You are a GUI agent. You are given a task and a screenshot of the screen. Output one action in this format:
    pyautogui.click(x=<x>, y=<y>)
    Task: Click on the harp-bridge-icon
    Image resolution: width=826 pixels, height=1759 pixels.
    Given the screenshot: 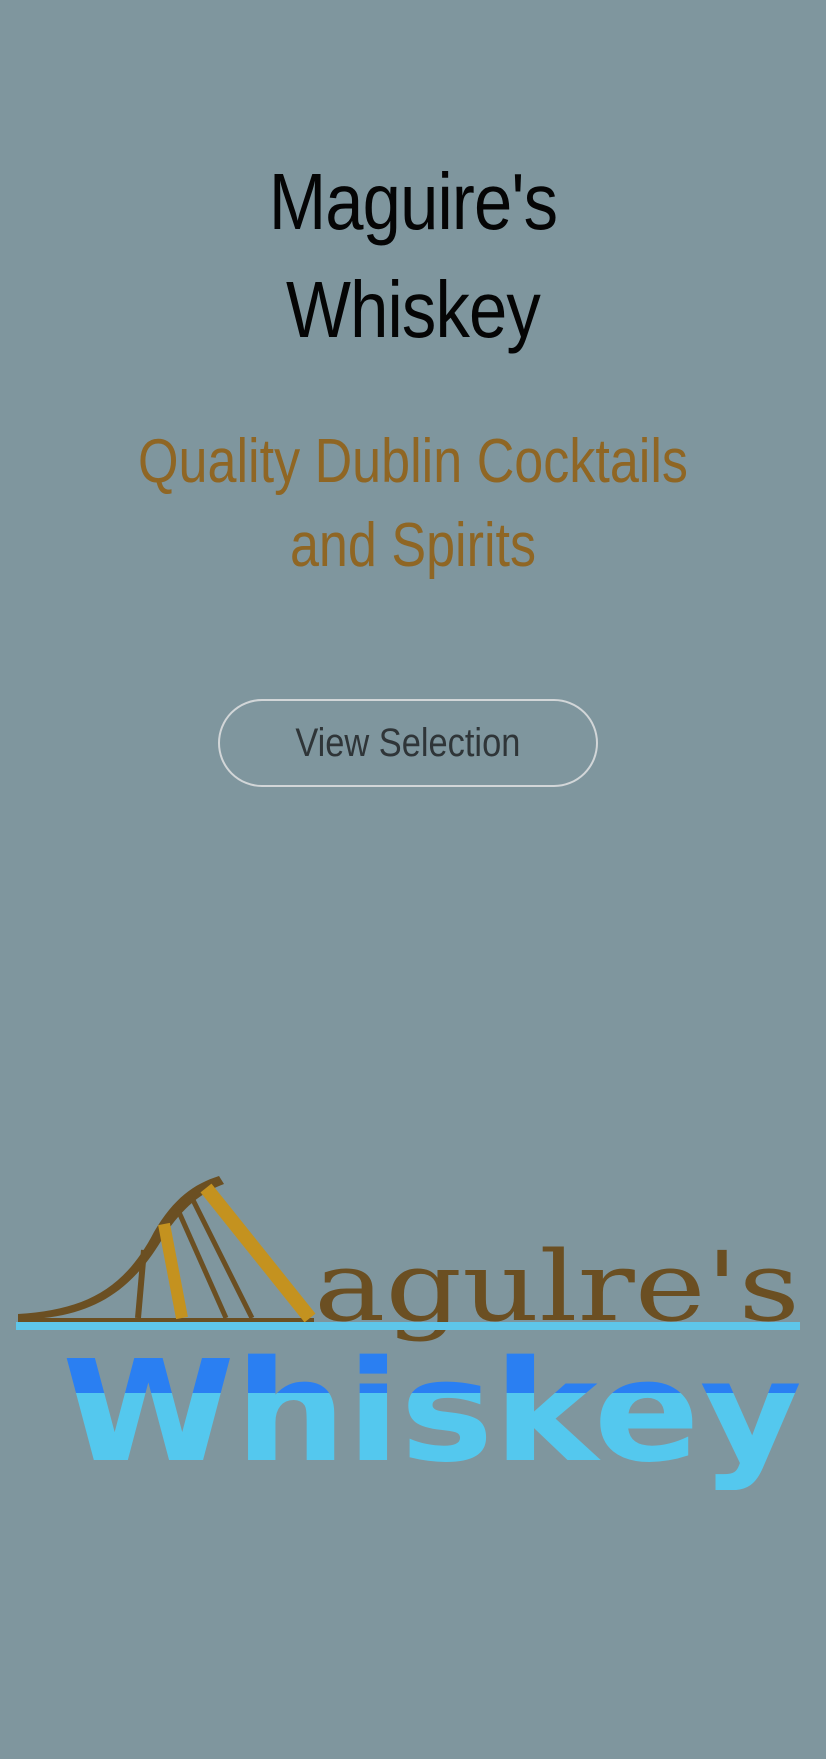 What is the action you would take?
    pyautogui.click(x=167, y=1251)
    